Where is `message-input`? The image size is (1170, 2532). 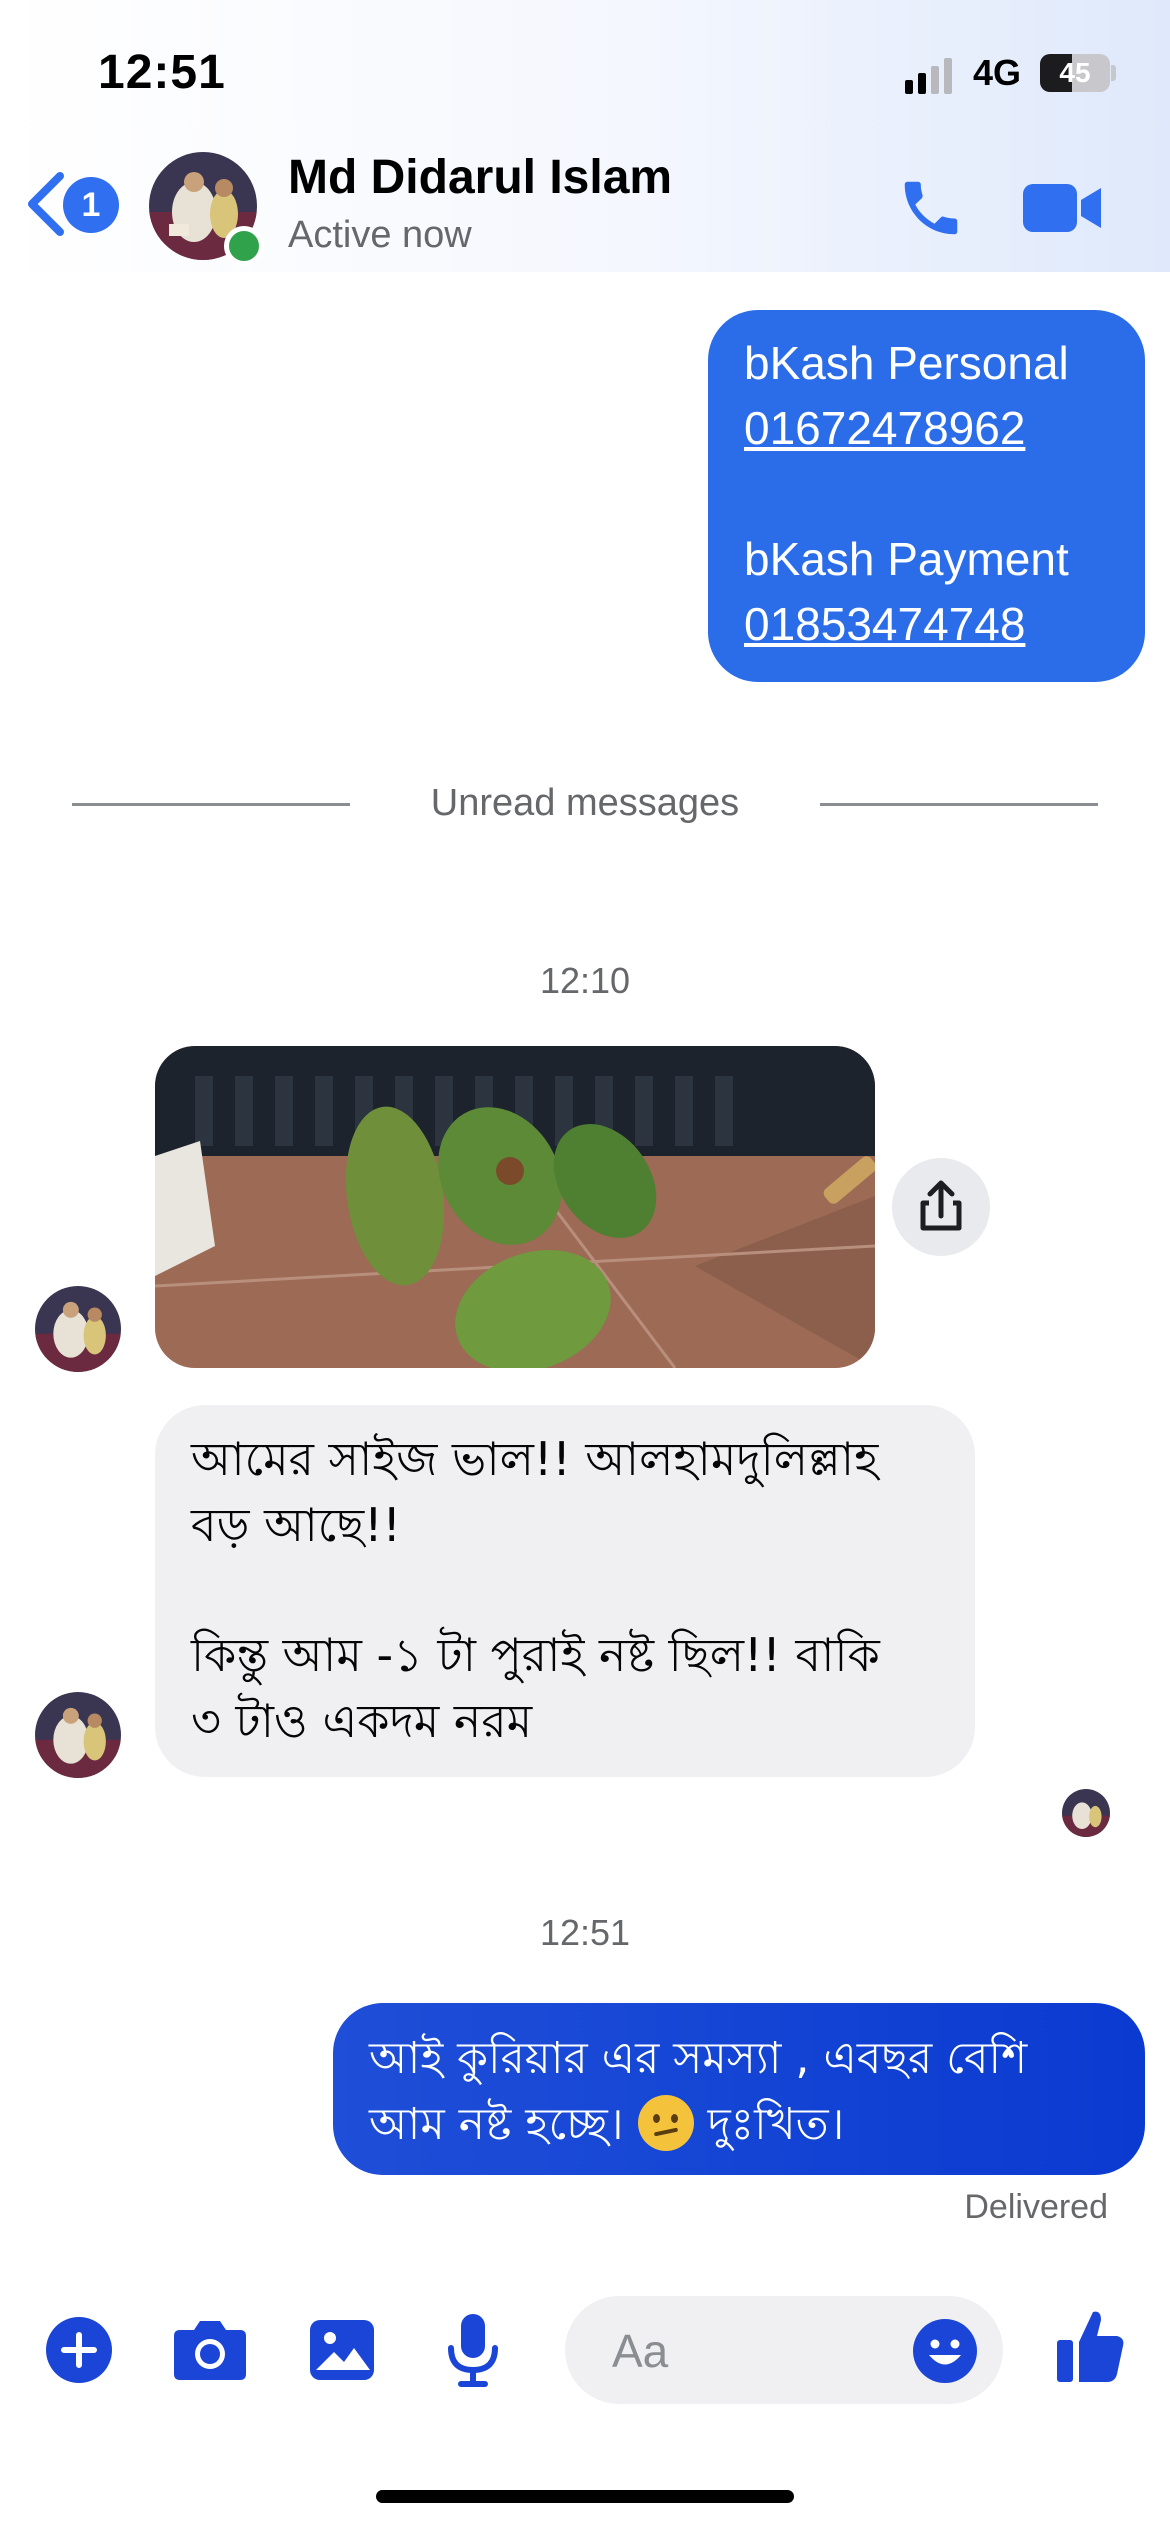 message-input is located at coordinates (762, 2351).